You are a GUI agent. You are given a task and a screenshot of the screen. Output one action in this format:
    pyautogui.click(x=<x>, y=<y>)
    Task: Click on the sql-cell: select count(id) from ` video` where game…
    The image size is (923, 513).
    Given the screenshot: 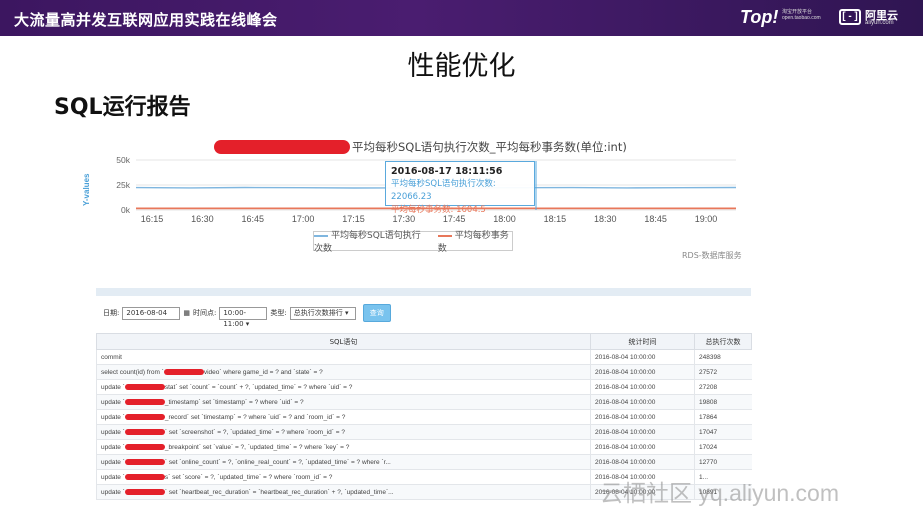 What is the action you would take?
    pyautogui.click(x=343, y=372)
    